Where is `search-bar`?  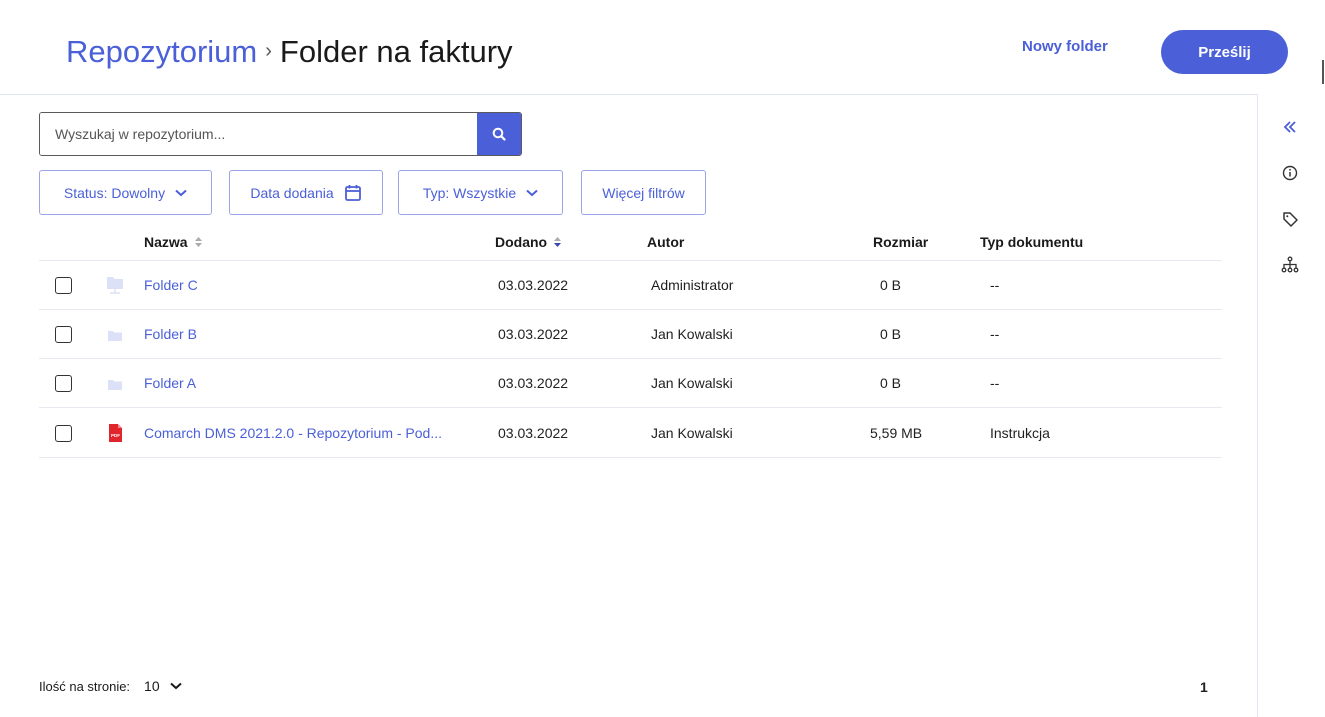
search-bar is located at coordinates (280, 134).